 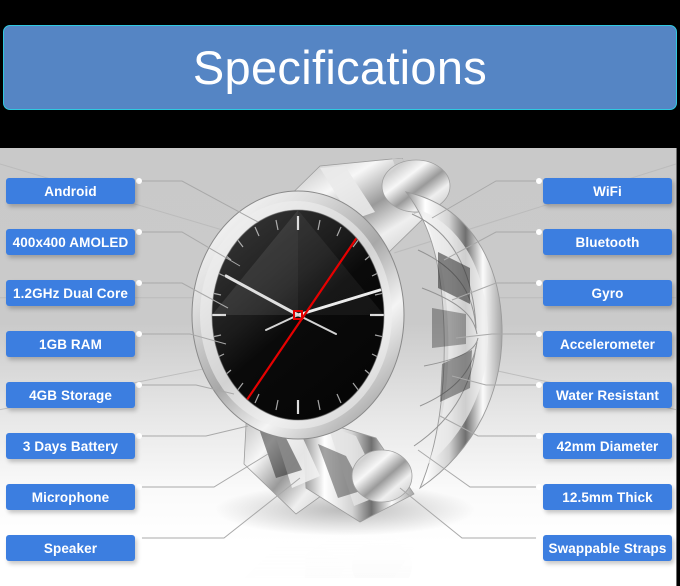 I want to click on spec-label: 4GB Storage, so click(x=70, y=395).